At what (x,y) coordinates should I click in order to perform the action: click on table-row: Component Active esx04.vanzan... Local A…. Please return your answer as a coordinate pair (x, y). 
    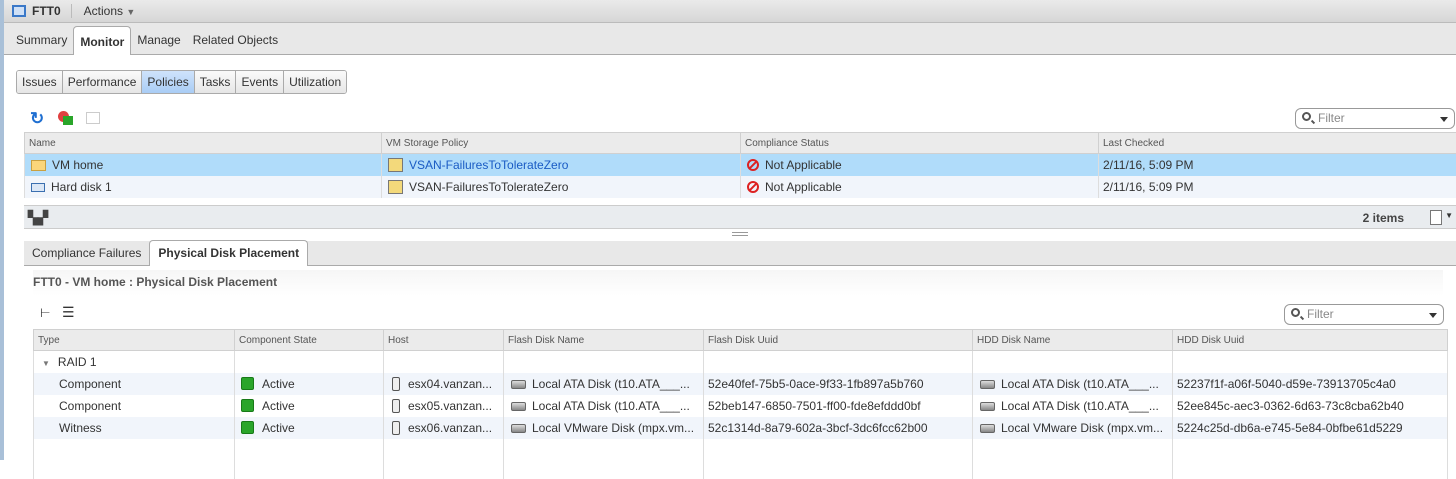
    Looking at the image, I should click on (741, 384).